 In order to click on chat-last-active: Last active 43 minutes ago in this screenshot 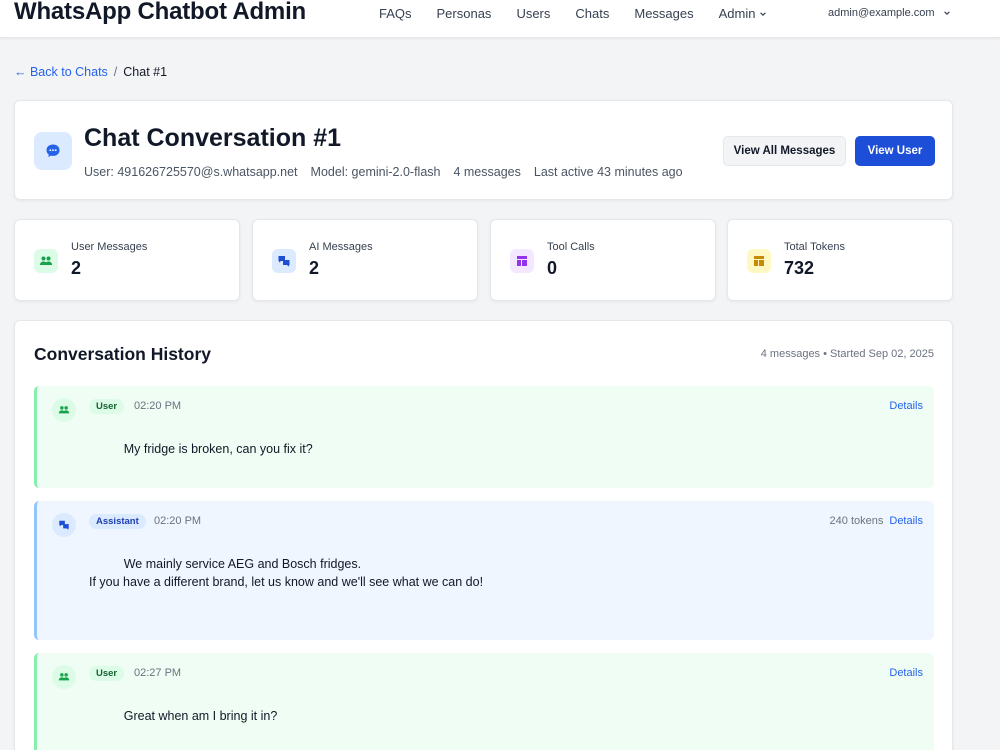, I will do `click(608, 172)`.